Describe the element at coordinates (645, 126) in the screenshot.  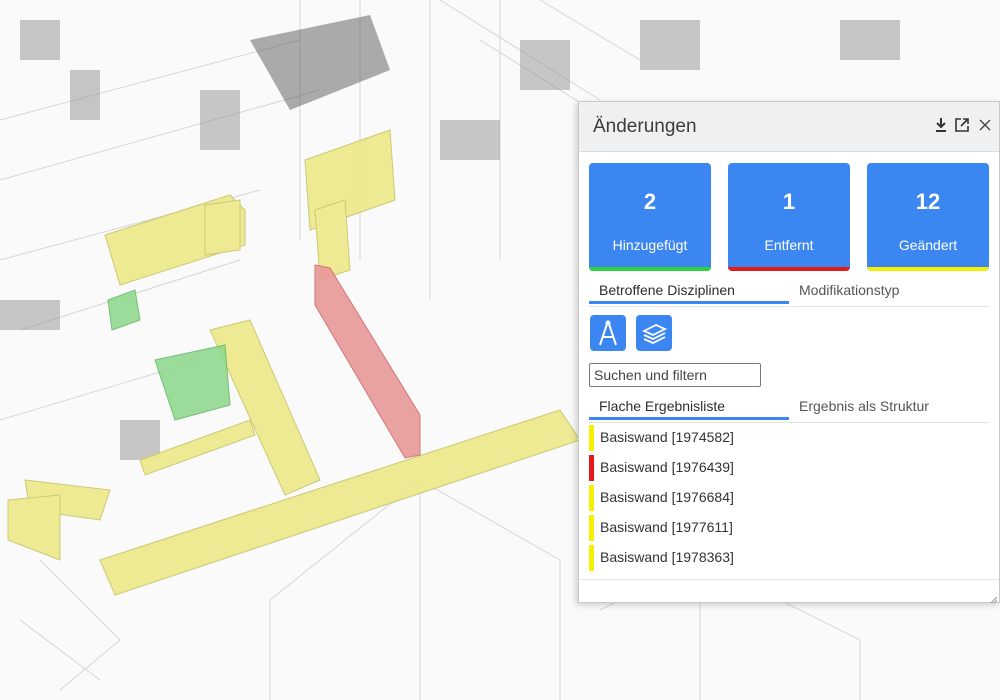
I see `panel-title: Änderungen` at that location.